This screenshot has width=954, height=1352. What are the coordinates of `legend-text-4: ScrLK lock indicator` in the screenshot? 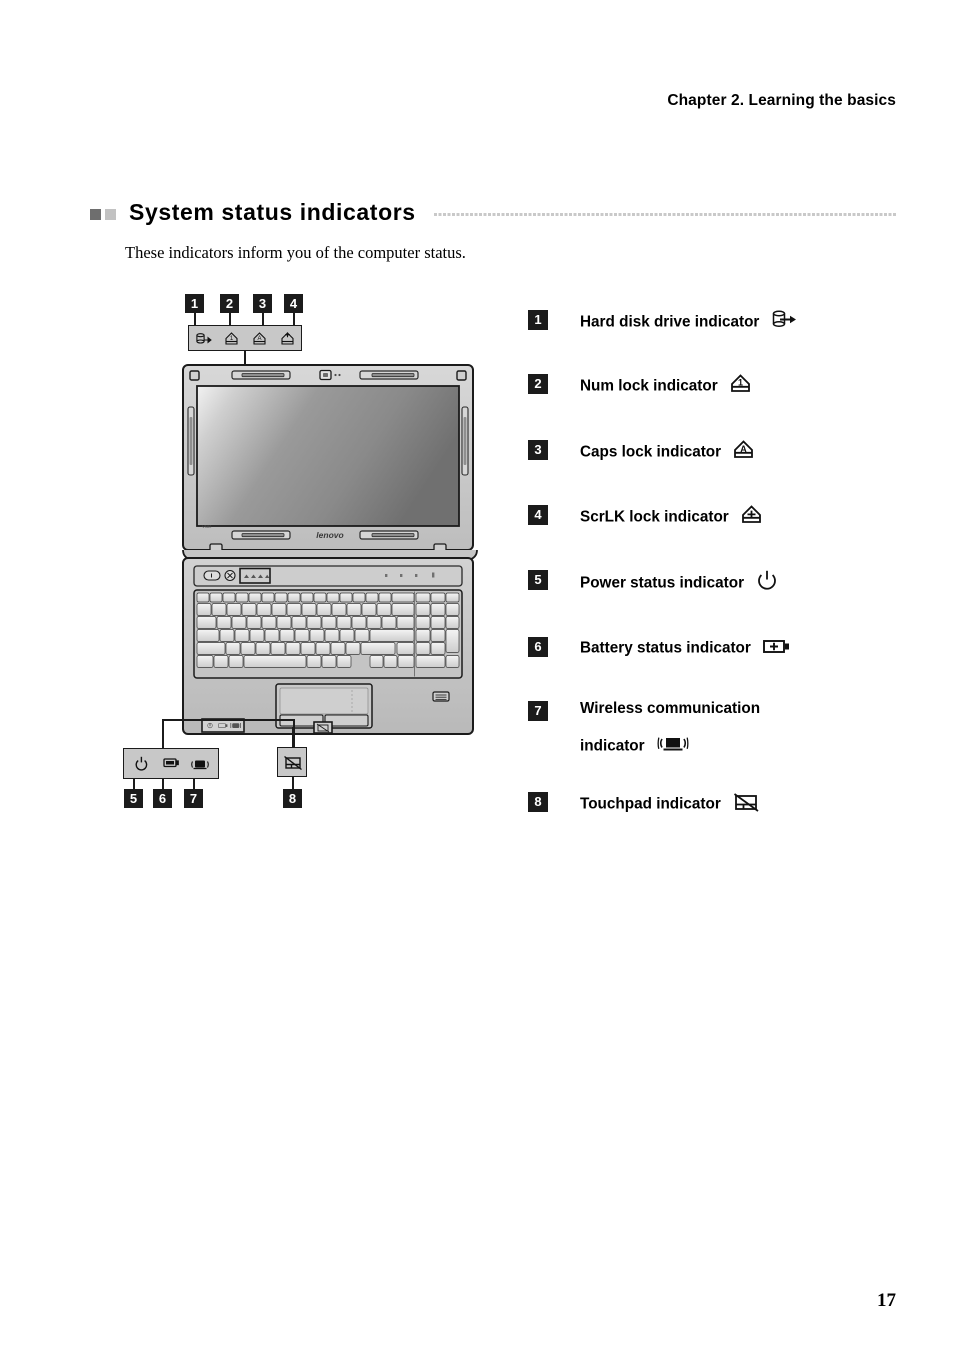 It's located at (654, 517).